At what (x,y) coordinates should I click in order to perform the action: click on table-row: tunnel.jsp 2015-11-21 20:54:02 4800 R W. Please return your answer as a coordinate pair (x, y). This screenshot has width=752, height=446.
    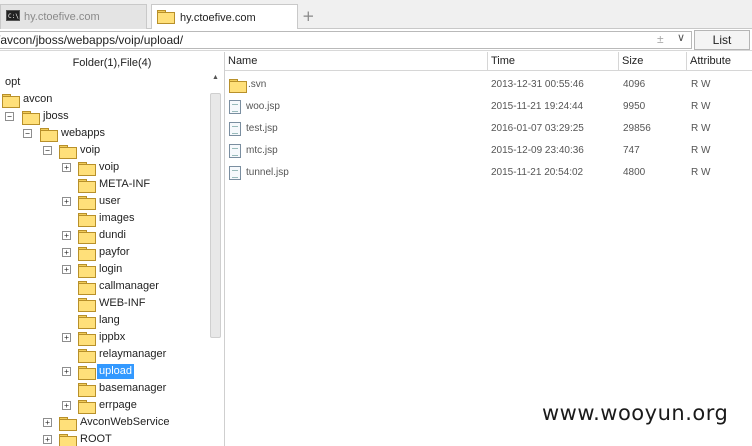
    Looking at the image, I should click on (485, 173).